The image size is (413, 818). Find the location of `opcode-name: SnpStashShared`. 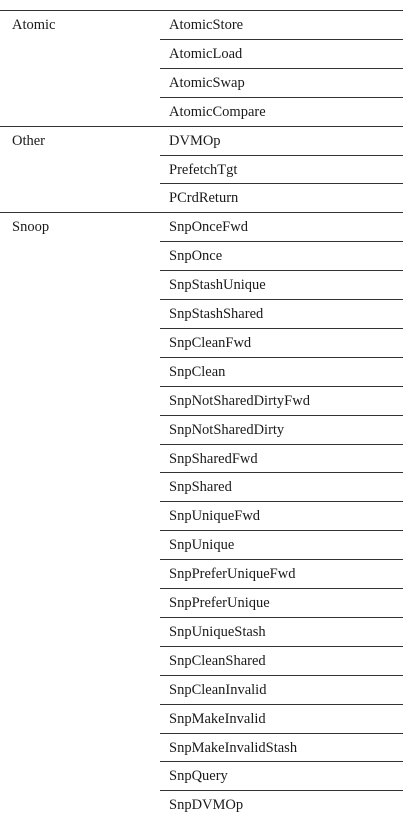

opcode-name: SnpStashShared is located at coordinates (216, 314).